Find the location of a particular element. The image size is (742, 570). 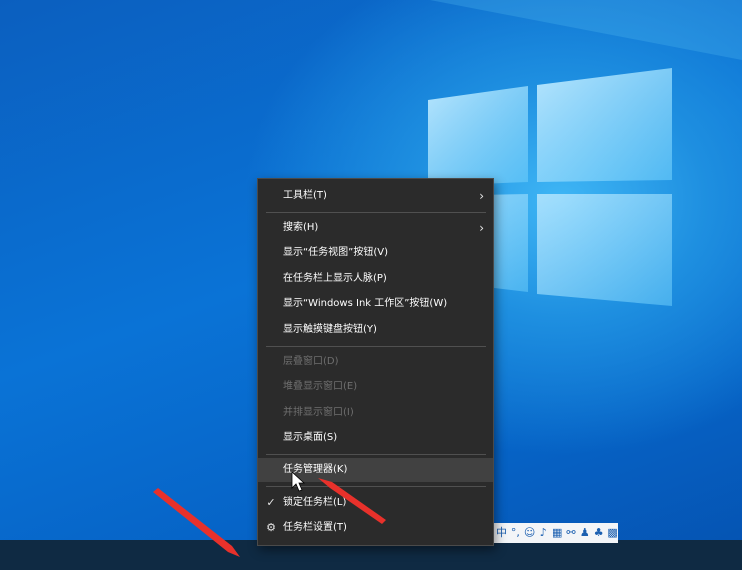

menu-item-task-manager: 任务管理器(K) is located at coordinates (375, 470).